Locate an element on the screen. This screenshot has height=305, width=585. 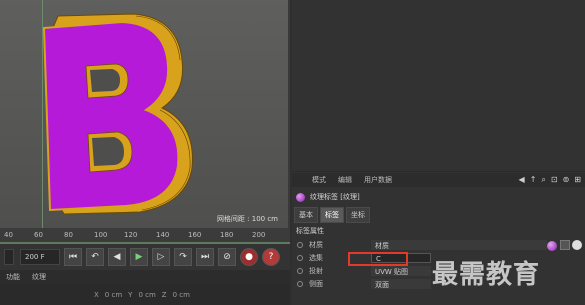
material-menu-icon is located at coordinates (565, 245).